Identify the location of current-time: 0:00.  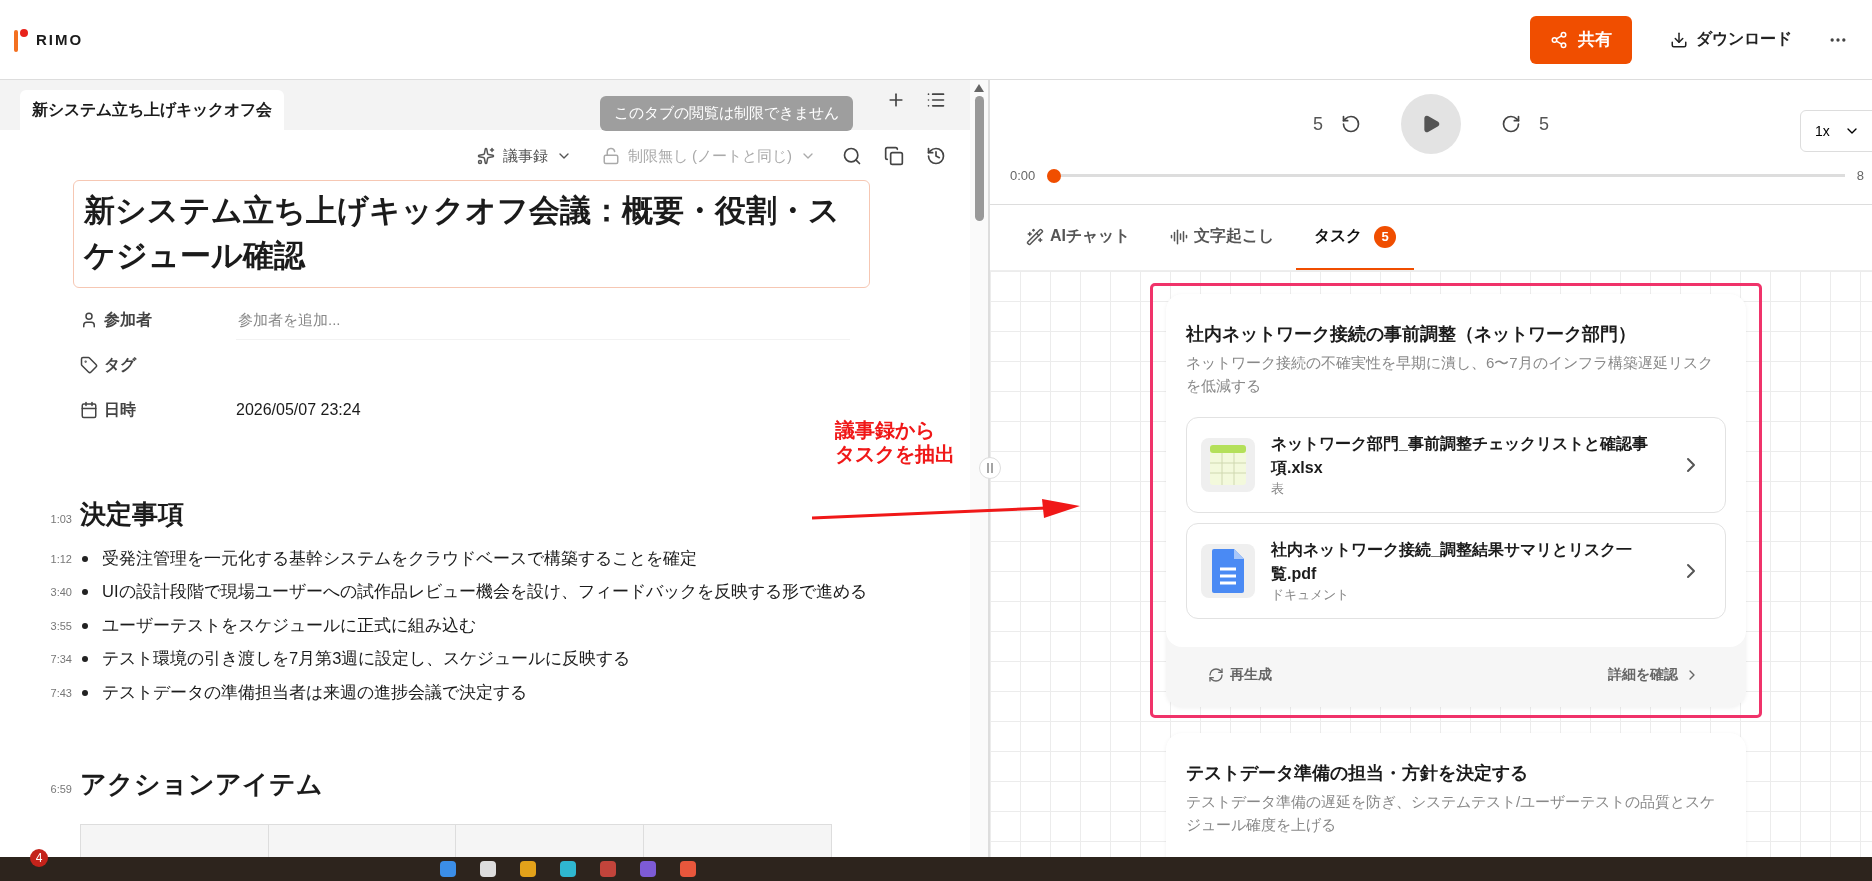
(1023, 175).